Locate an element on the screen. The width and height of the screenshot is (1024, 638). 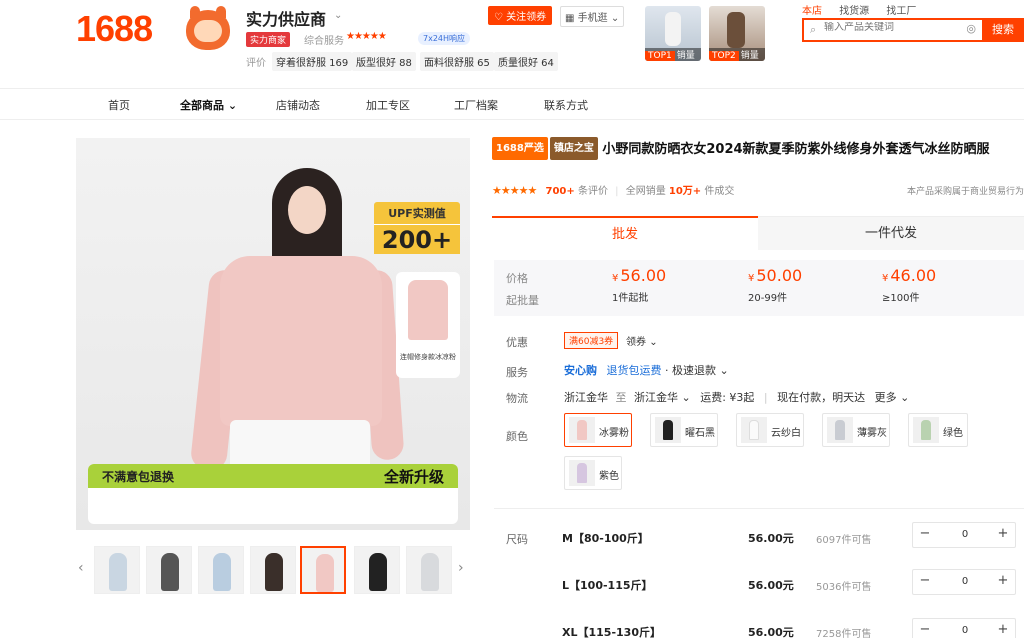
nav-all-products: 全部商品 ⌄ is located at coordinates (208, 105).